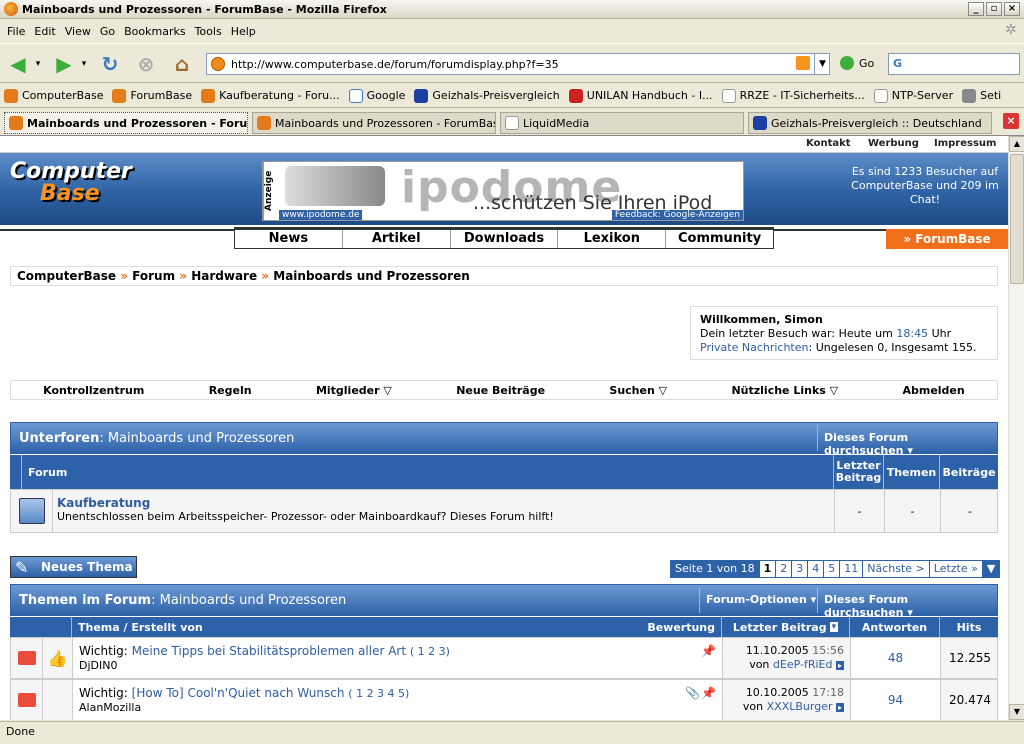 The image size is (1024, 744). Describe the element at coordinates (907, 603) in the screenshot. I see `forum-search-button-2: Dieses Forum durchsuchen ▾` at that location.